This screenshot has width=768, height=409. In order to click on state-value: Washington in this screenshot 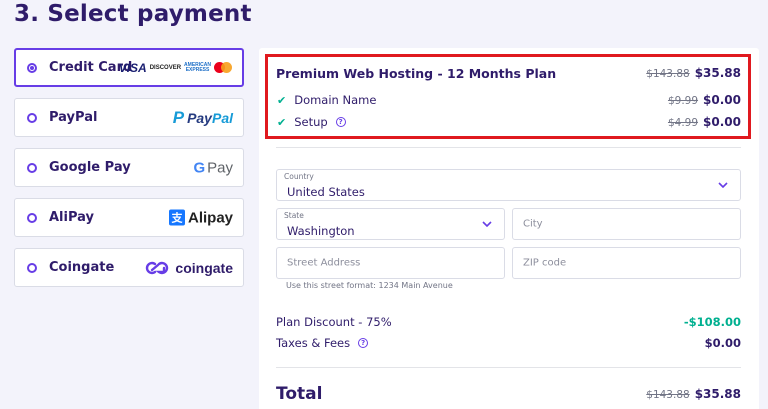, I will do `click(321, 231)`.